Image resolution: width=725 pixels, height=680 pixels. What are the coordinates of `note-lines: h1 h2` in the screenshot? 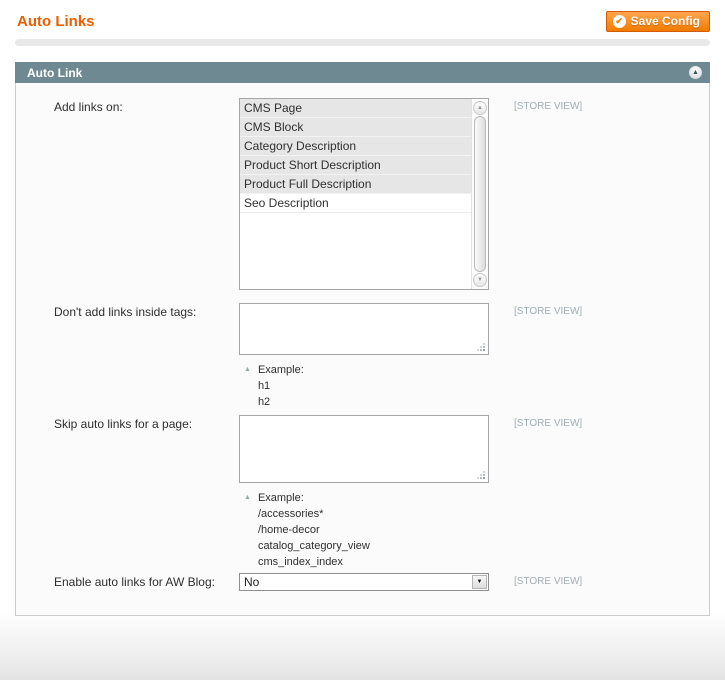 It's located at (281, 394).